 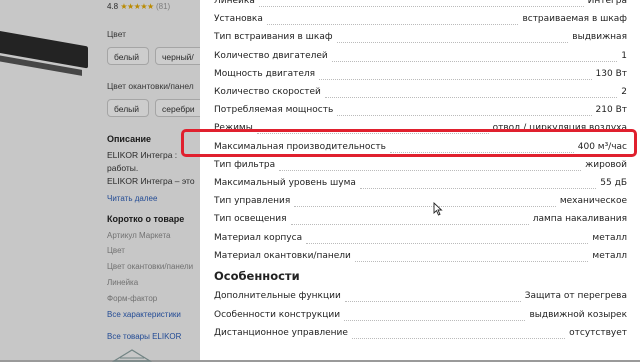 What do you see at coordinates (257, 276) in the screenshot?
I see `features-section-title: Особенности` at bounding box center [257, 276].